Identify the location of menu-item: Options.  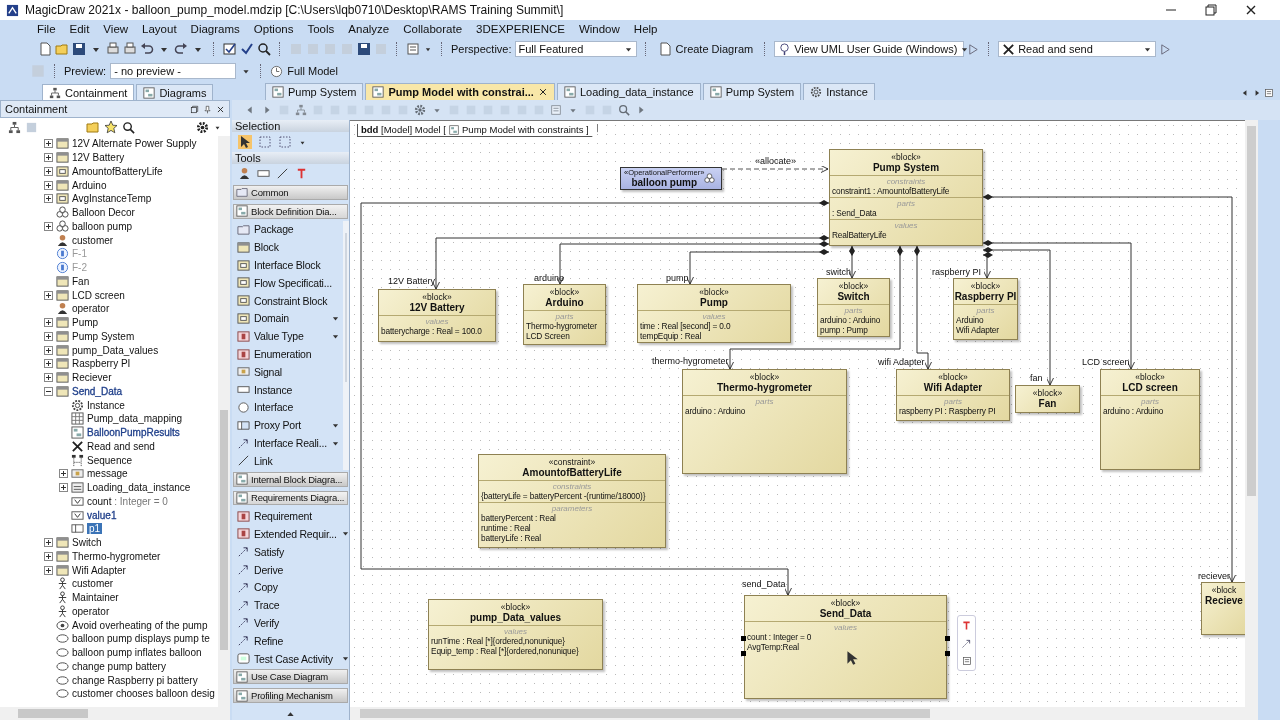
(273, 29).